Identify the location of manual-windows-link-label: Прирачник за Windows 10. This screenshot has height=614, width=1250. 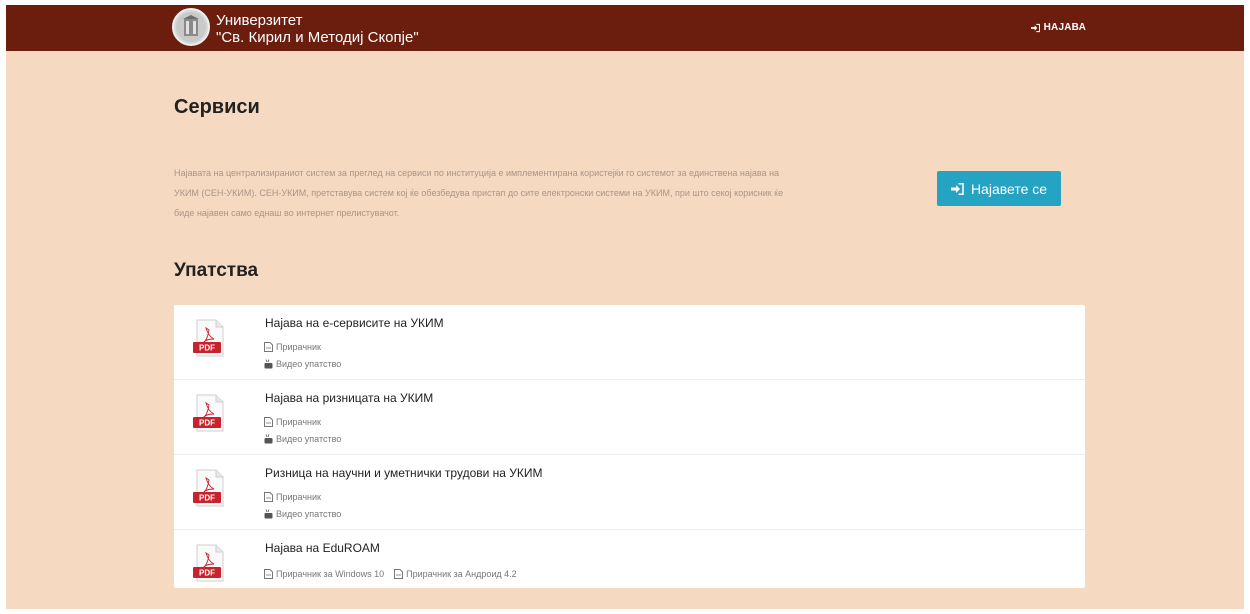
(330, 573).